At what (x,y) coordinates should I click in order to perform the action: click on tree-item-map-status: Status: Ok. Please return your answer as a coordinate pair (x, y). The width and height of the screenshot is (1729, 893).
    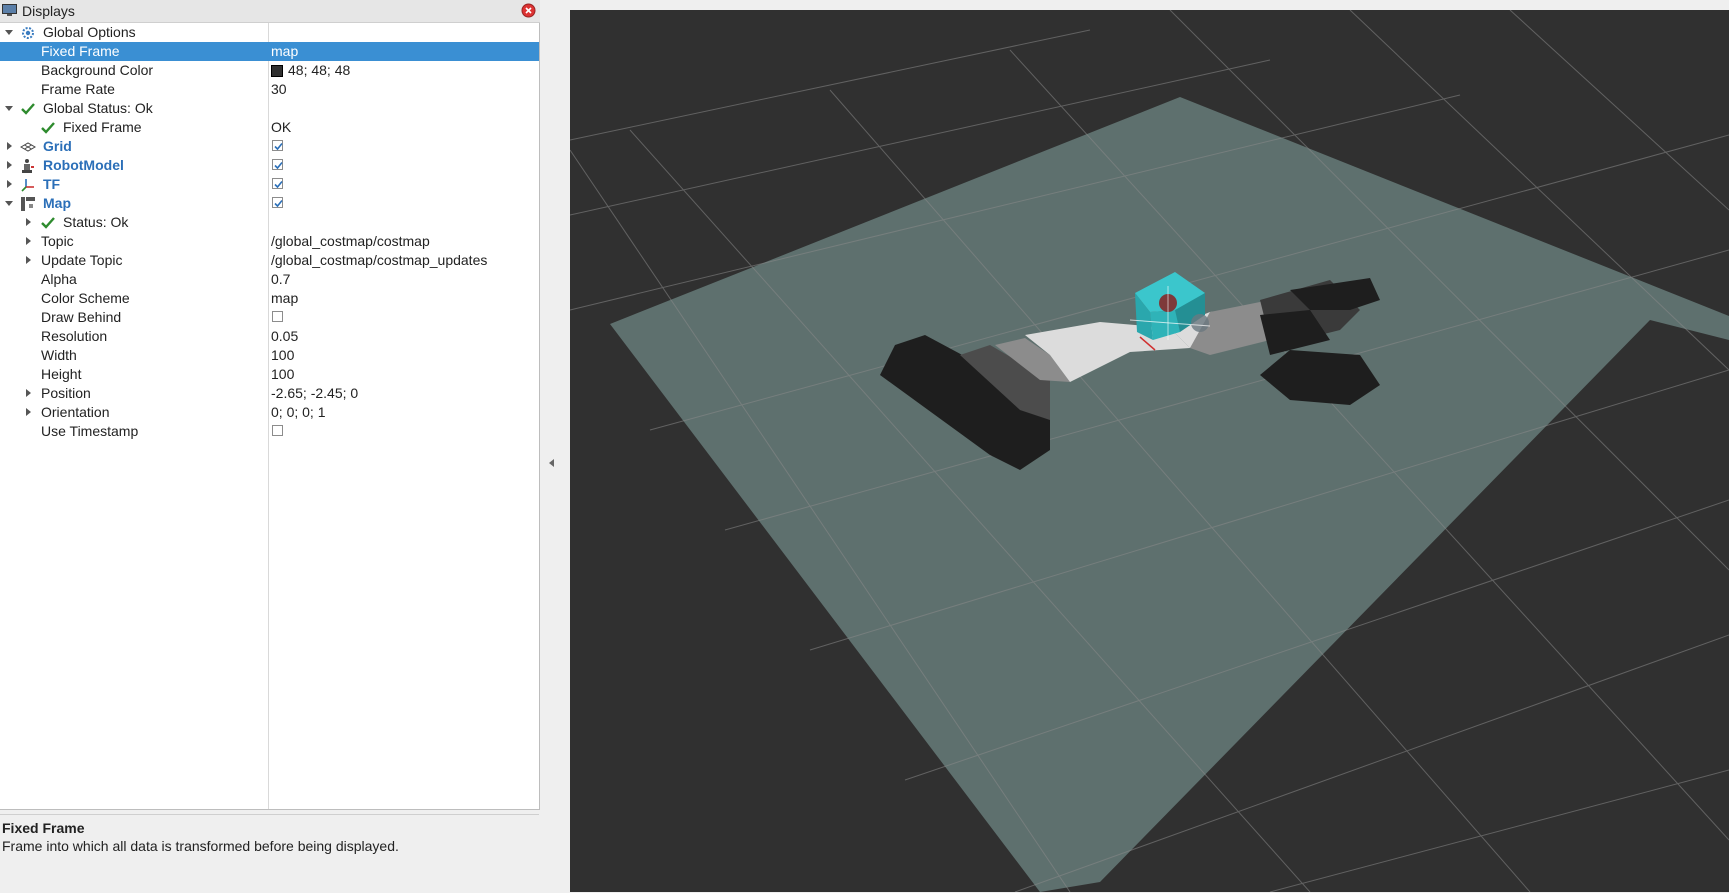
    Looking at the image, I should click on (269, 222).